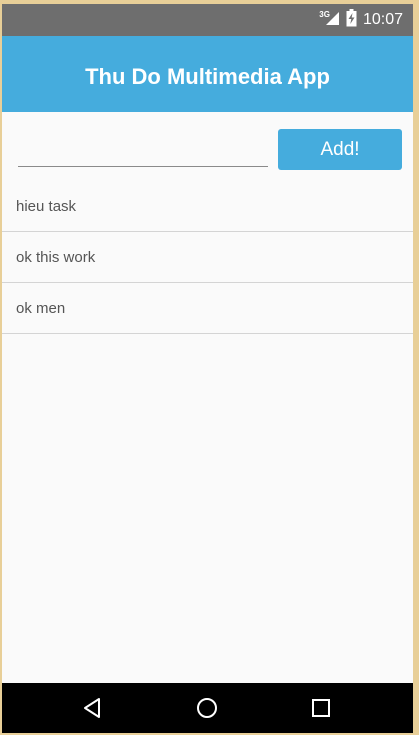 The width and height of the screenshot is (419, 735). I want to click on add-button: Add!, so click(340, 149).